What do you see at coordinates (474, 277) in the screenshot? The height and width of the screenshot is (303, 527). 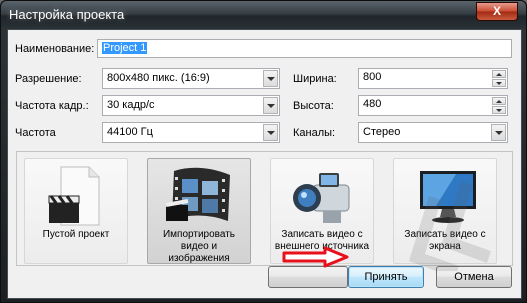 I see `cancel-button: Отмена` at bounding box center [474, 277].